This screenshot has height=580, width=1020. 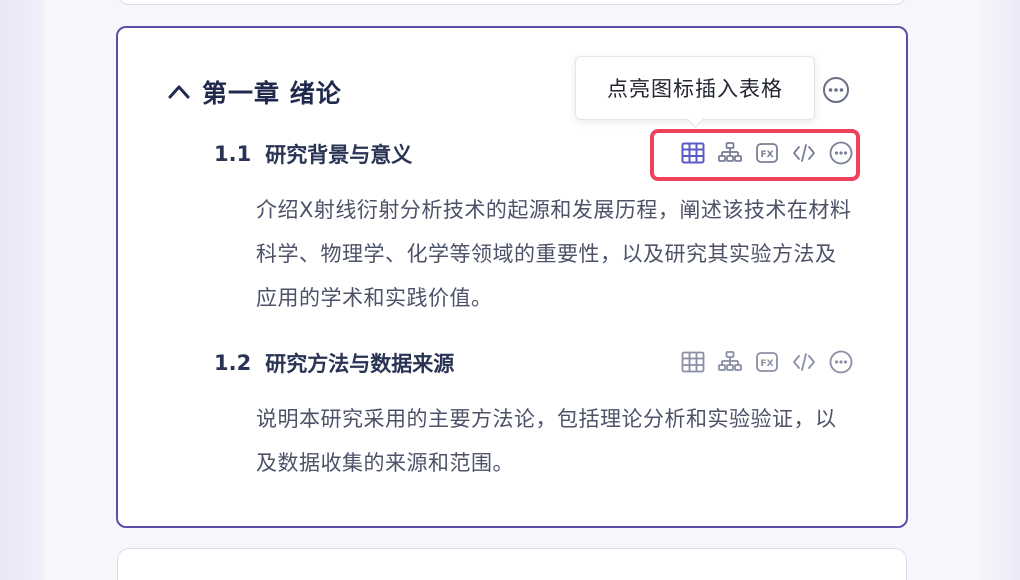 What do you see at coordinates (233, 363) in the screenshot?
I see `section-number: 1.2` at bounding box center [233, 363].